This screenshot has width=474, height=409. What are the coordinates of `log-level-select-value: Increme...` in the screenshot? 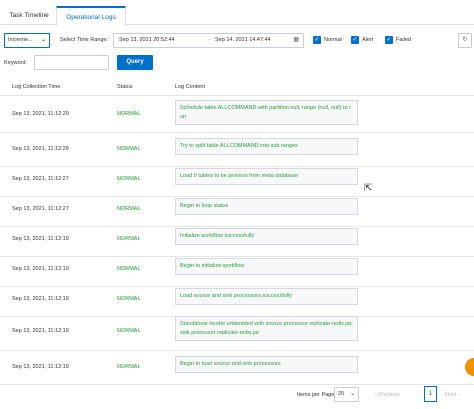 It's located at (20, 40).